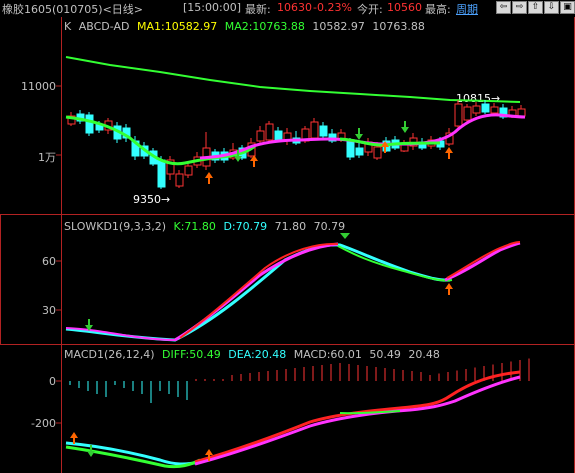  Describe the element at coordinates (58, 254) in the screenshot. I see `axis-ticks` at that location.